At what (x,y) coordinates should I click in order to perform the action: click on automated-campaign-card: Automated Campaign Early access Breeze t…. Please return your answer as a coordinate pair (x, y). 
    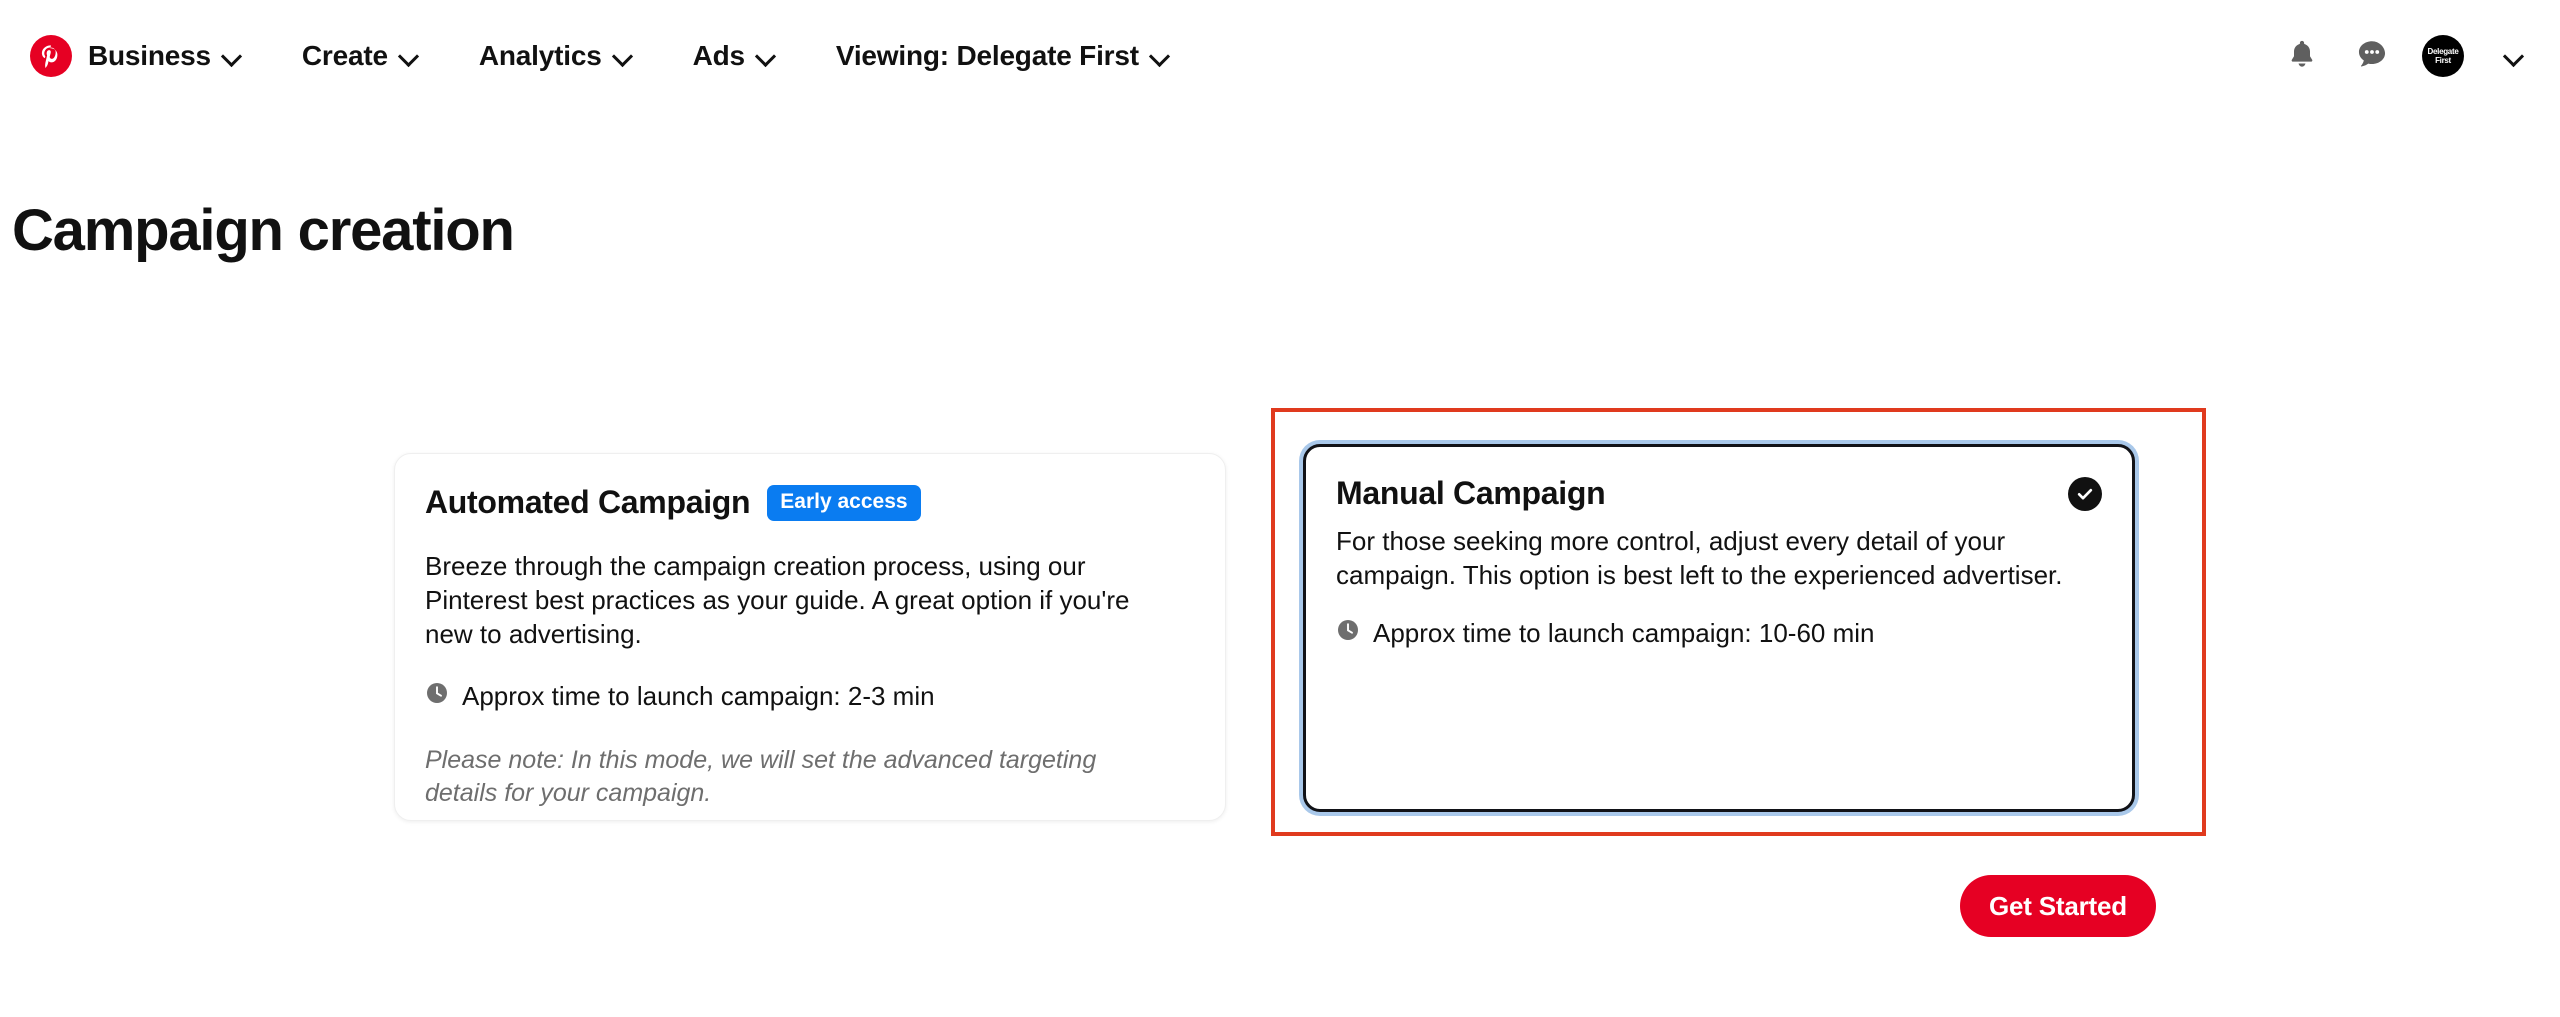
    Looking at the image, I should click on (810, 637).